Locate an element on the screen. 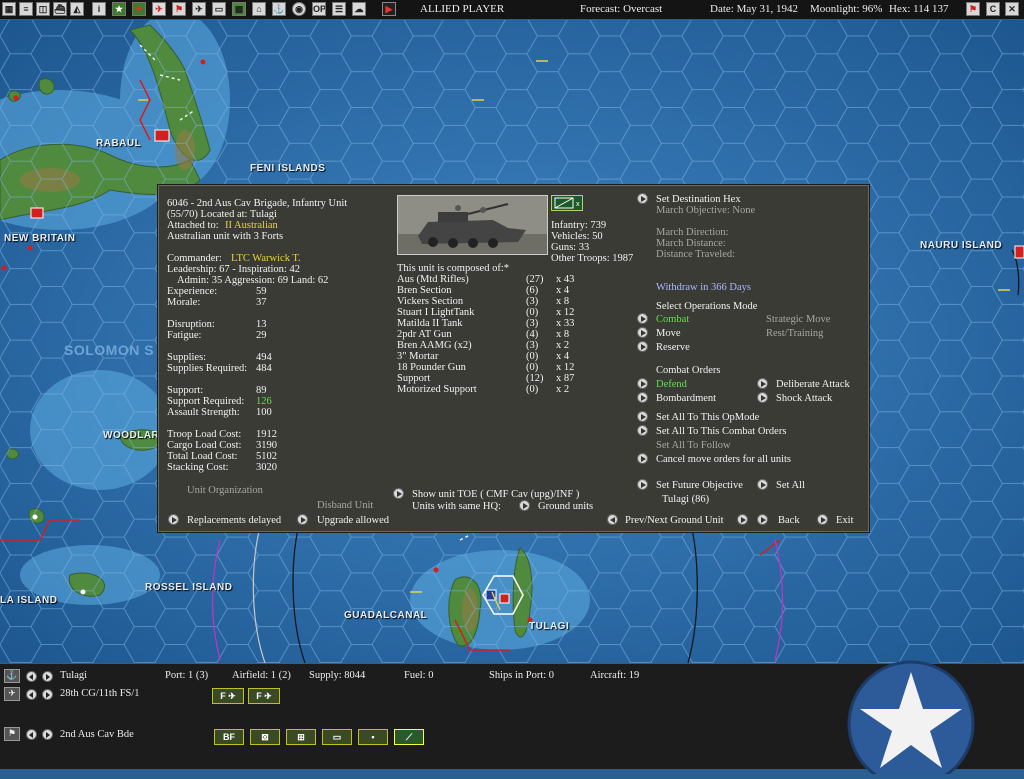  cavalry-badge: ⟋ is located at coordinates (409, 737).